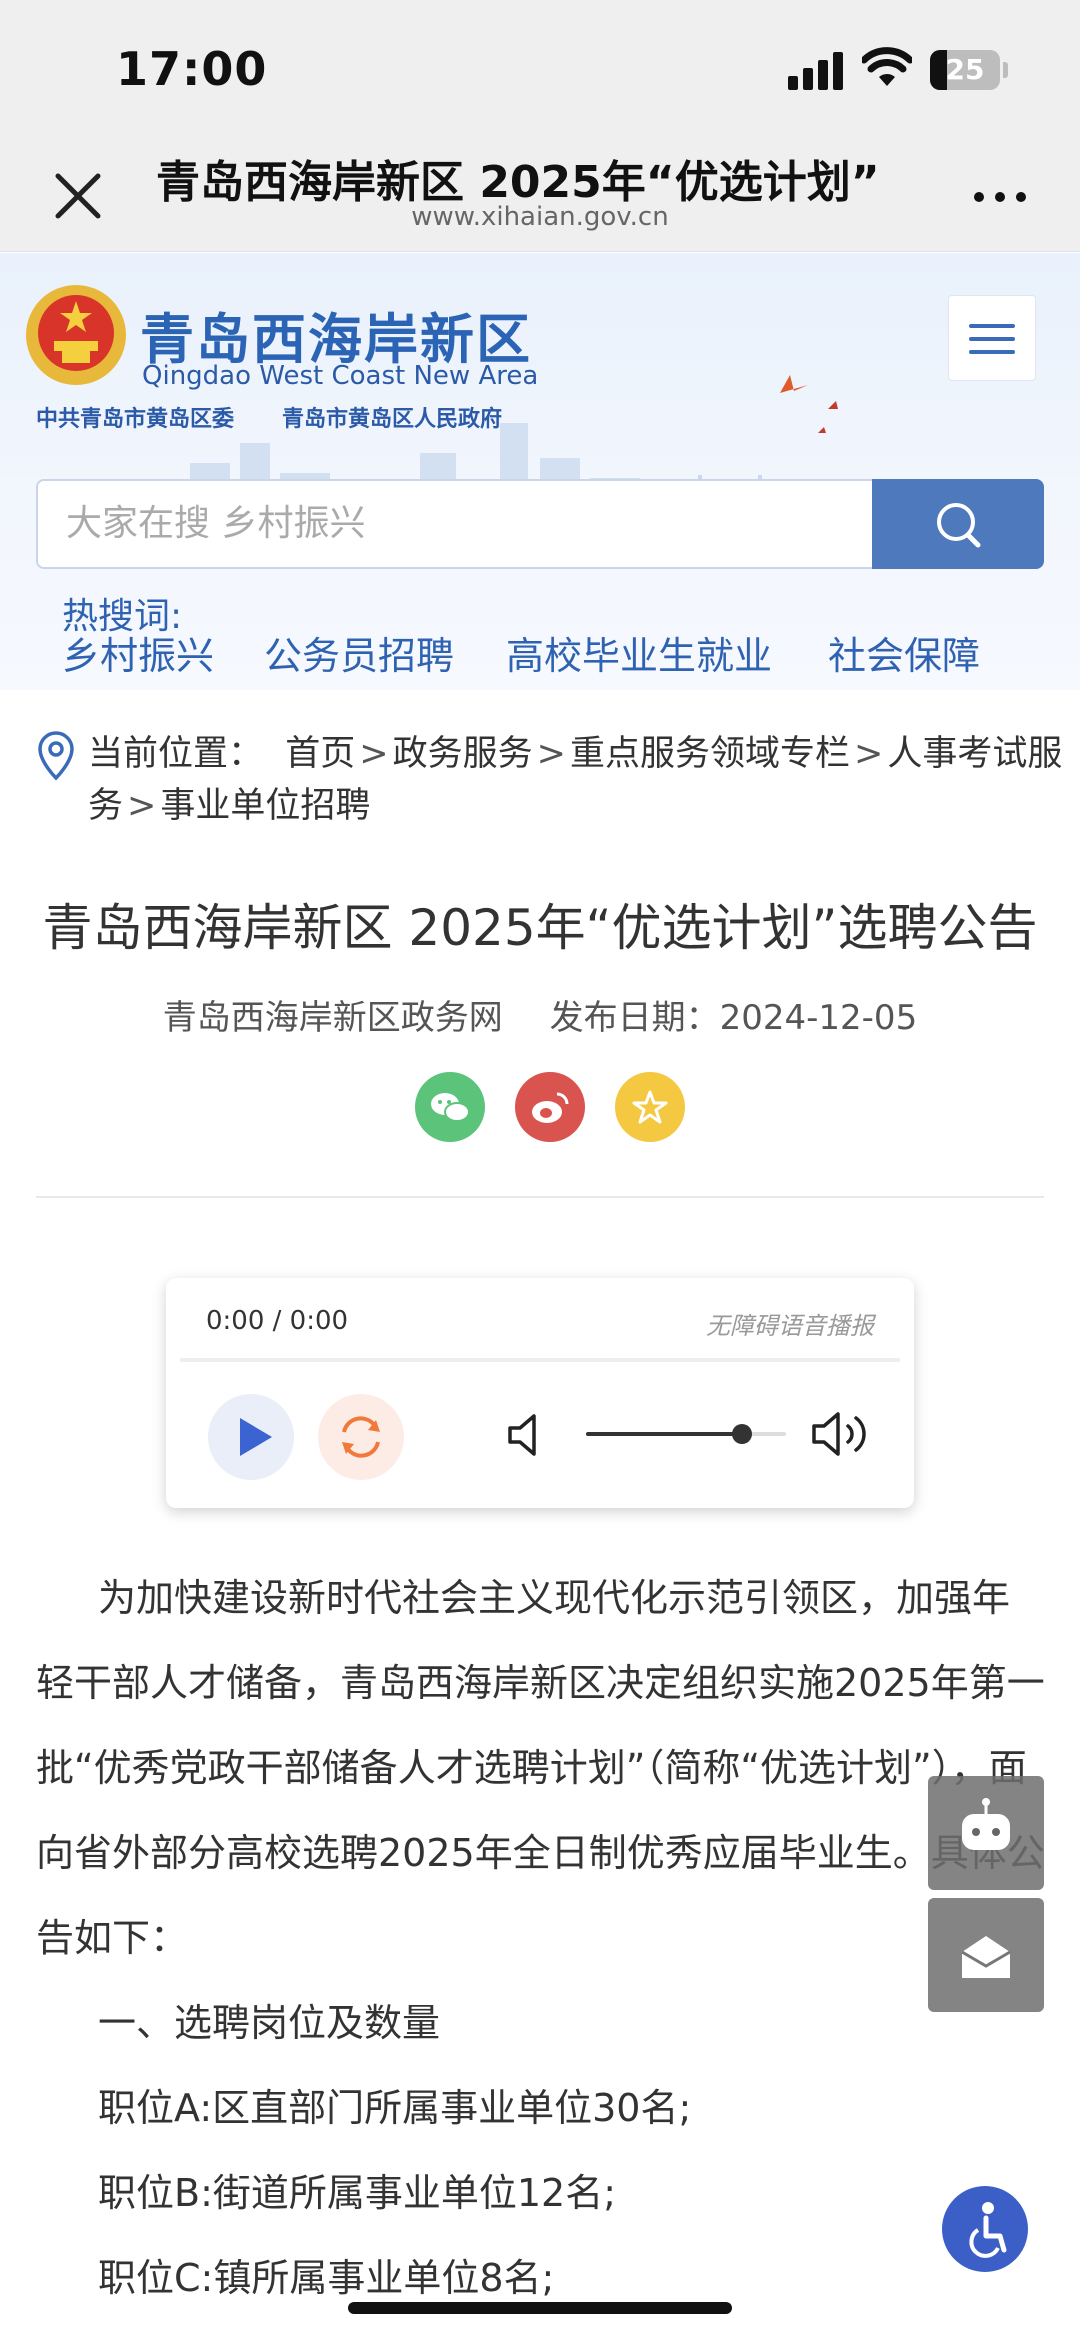 The image size is (1080, 2337). What do you see at coordinates (392, 419) in the screenshot?
I see `org-government: 青岛市黄岛区人民政府` at bounding box center [392, 419].